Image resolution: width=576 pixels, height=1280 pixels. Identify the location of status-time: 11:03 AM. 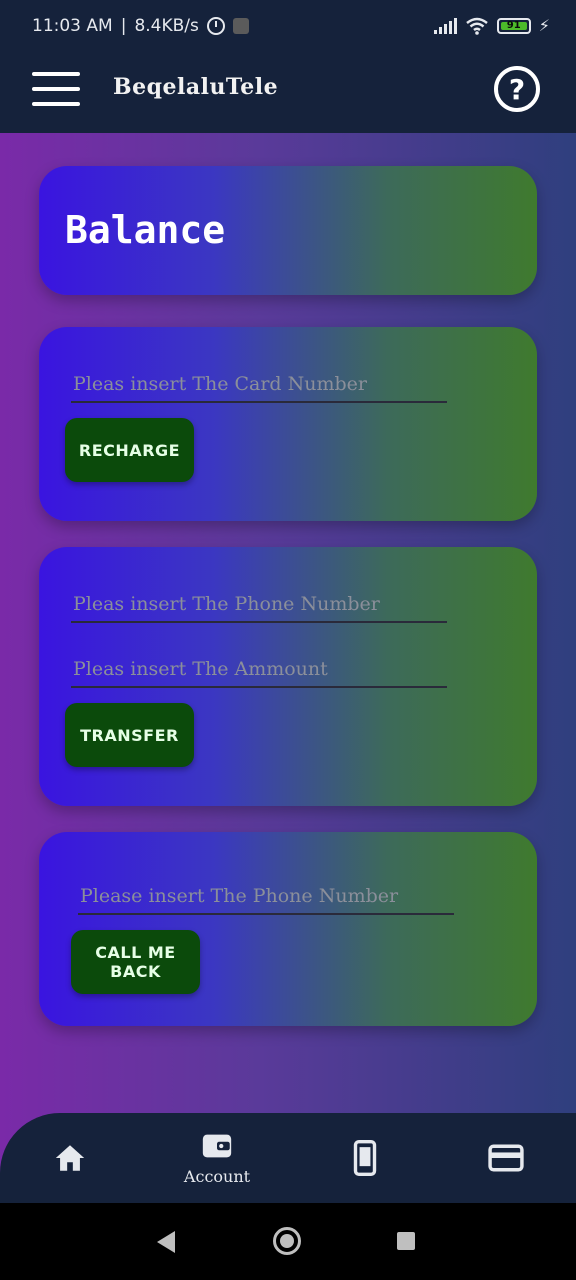
(72, 26).